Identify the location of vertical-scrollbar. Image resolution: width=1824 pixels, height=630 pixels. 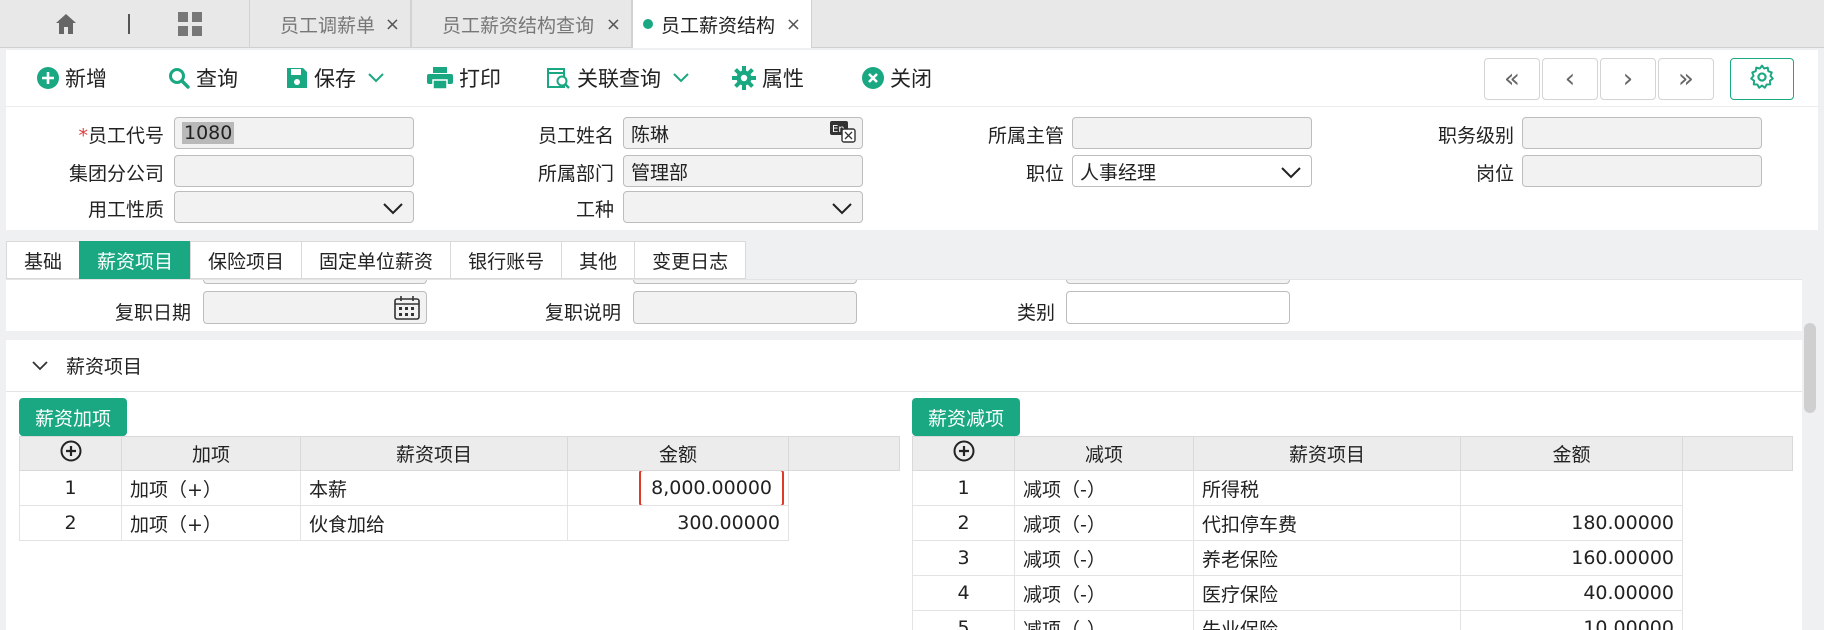
(1810, 368).